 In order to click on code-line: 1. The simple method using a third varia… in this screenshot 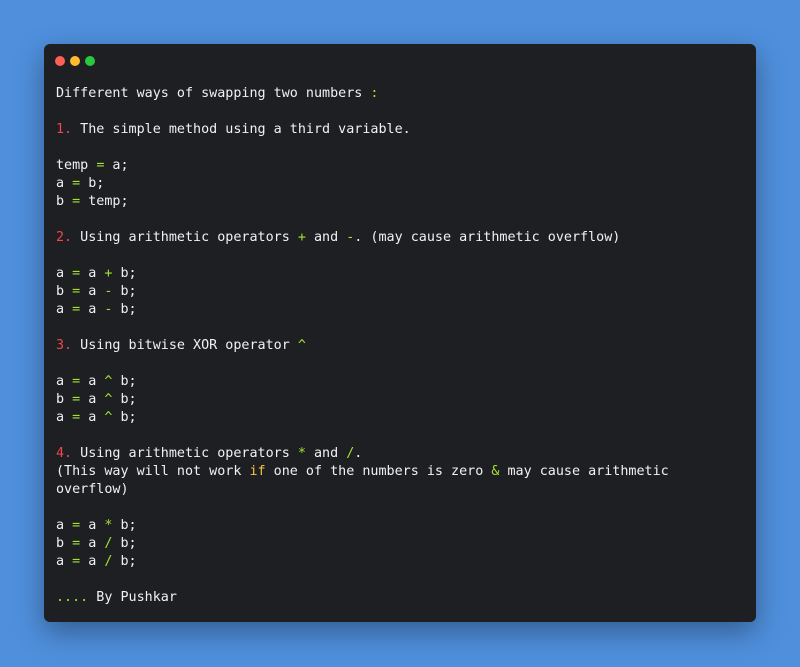, I will do `click(400, 130)`.